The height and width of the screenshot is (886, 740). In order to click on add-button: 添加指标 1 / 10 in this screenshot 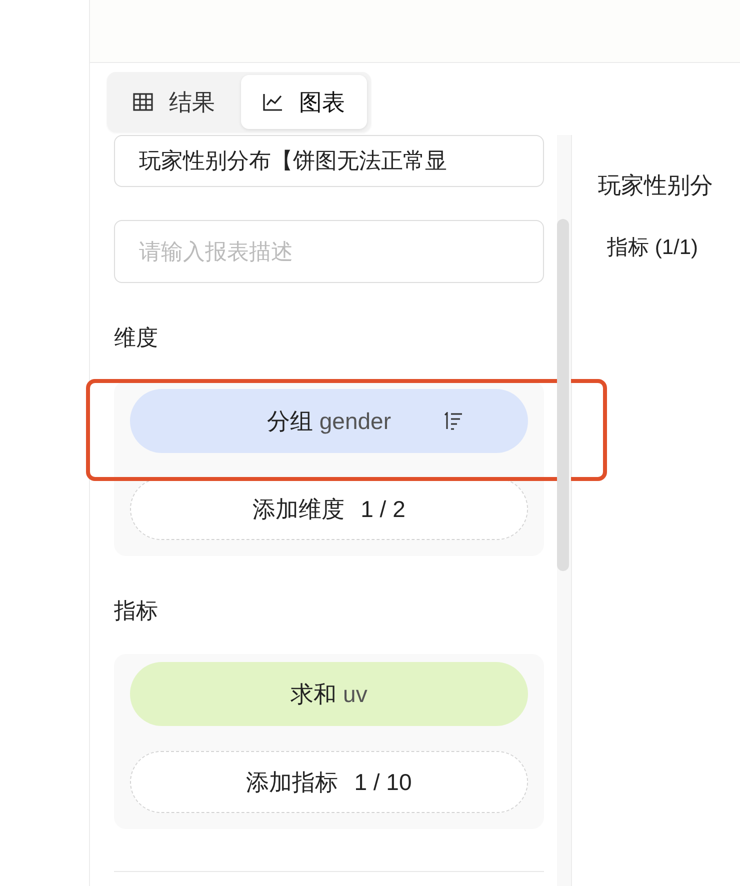, I will do `click(329, 782)`.